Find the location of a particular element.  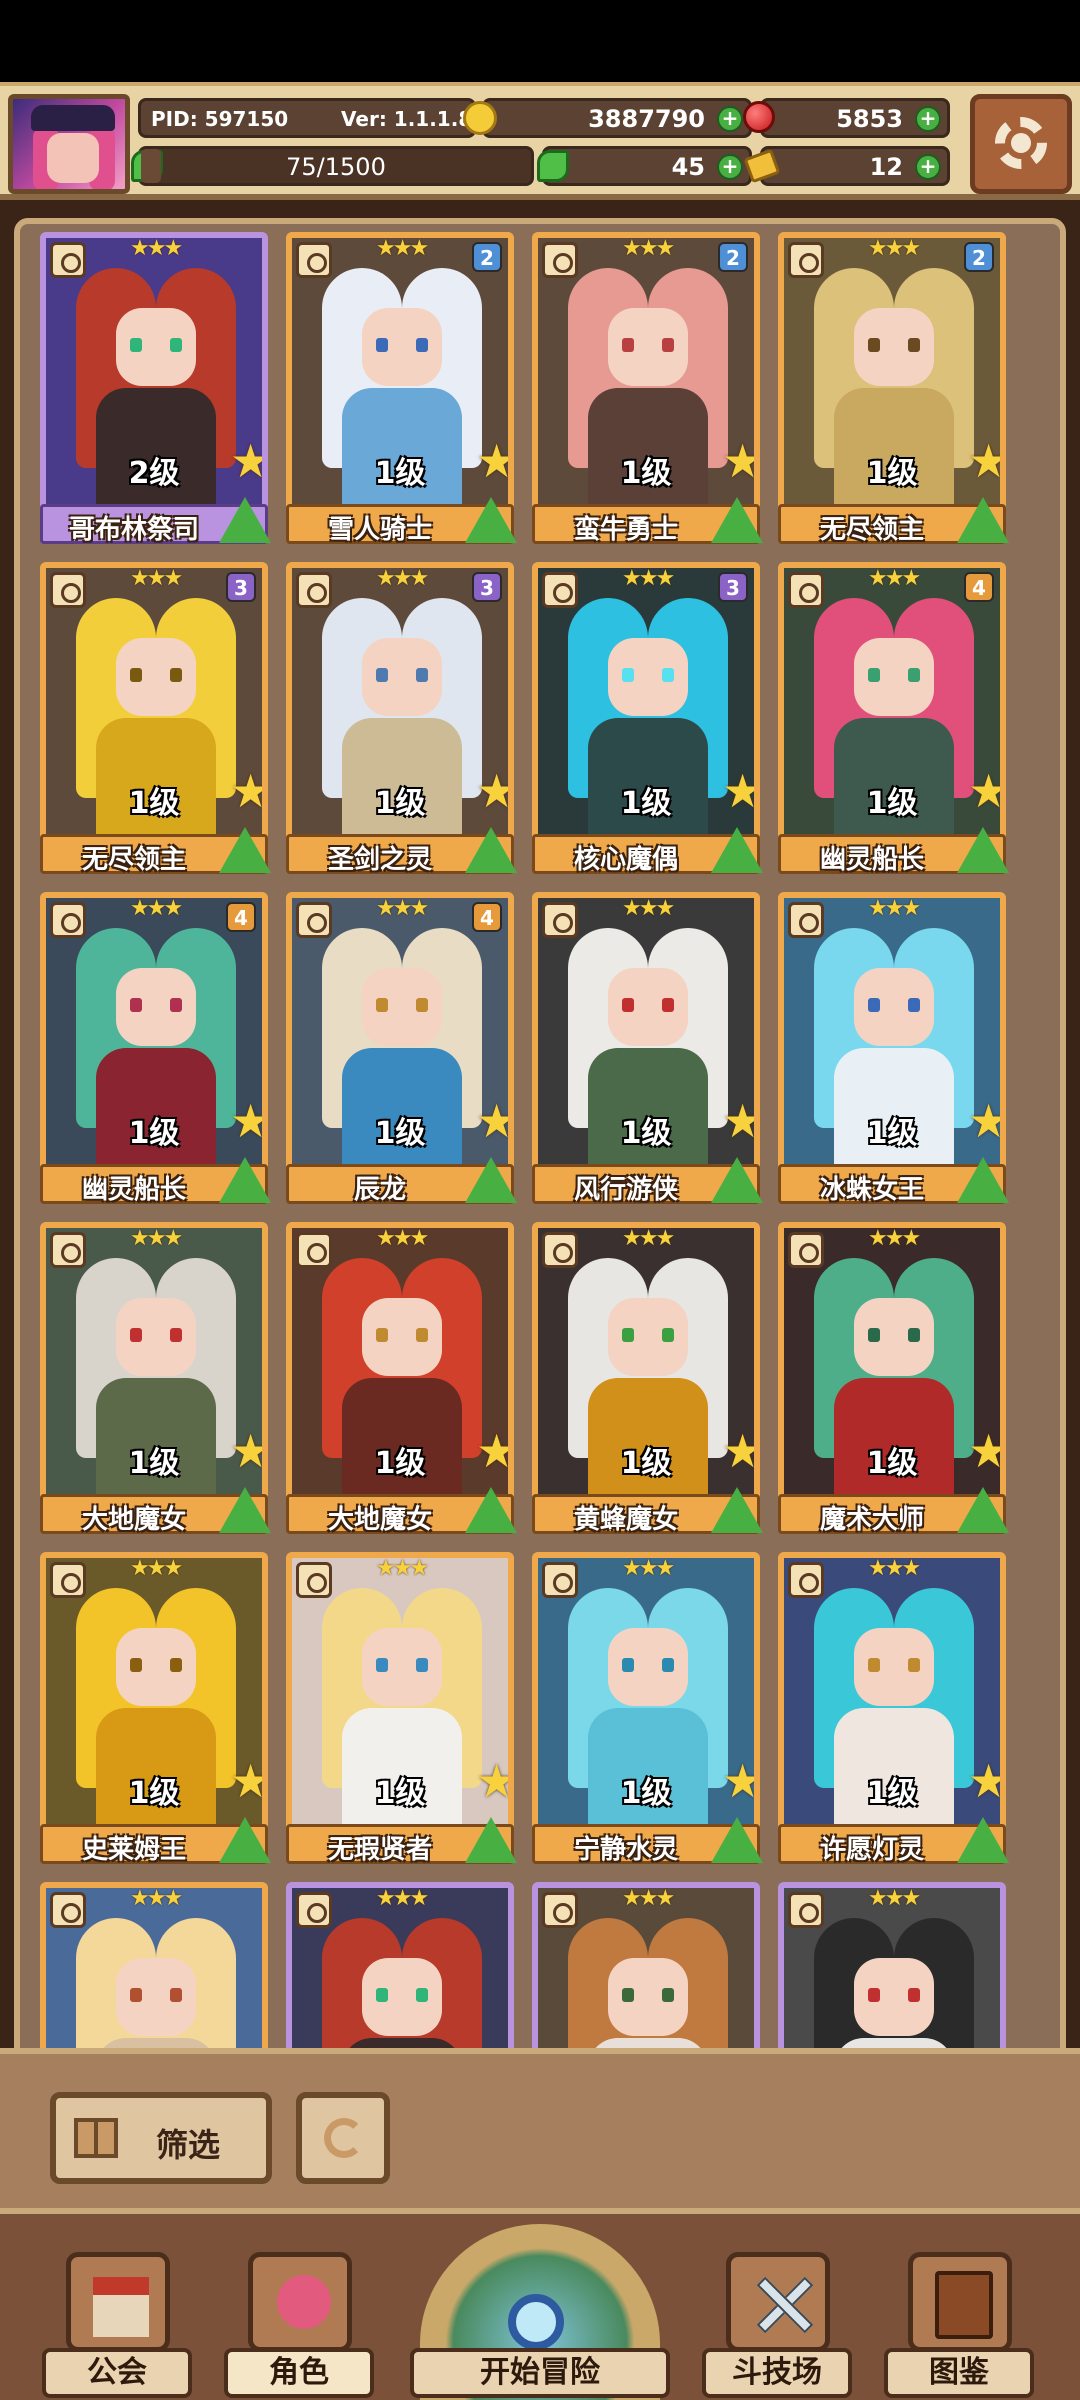

name-plate: 哥布林祭司 is located at coordinates (155, 521).